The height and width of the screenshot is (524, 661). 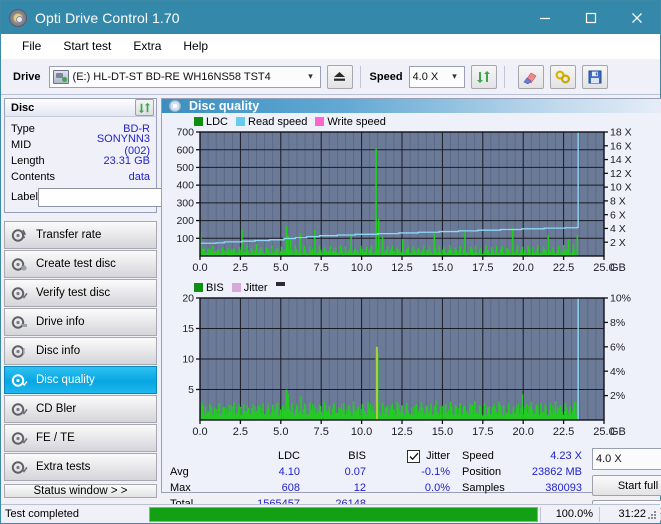 I want to click on stat-header-bis: BIS, so click(x=357, y=456).